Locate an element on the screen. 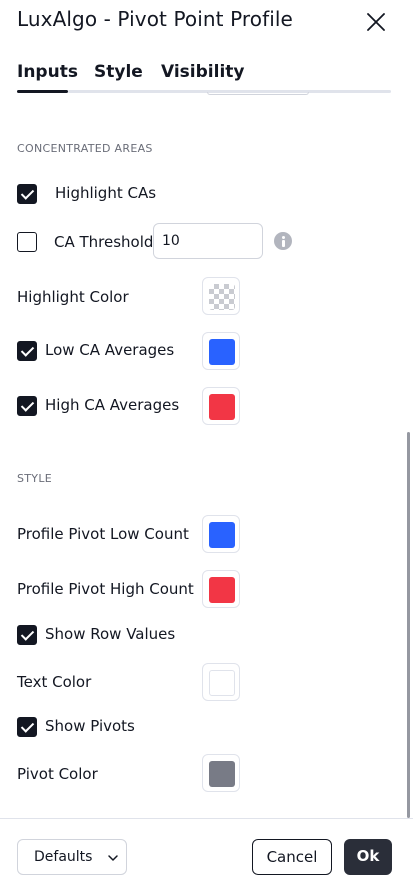  gray-color-fill is located at coordinates (222, 774).